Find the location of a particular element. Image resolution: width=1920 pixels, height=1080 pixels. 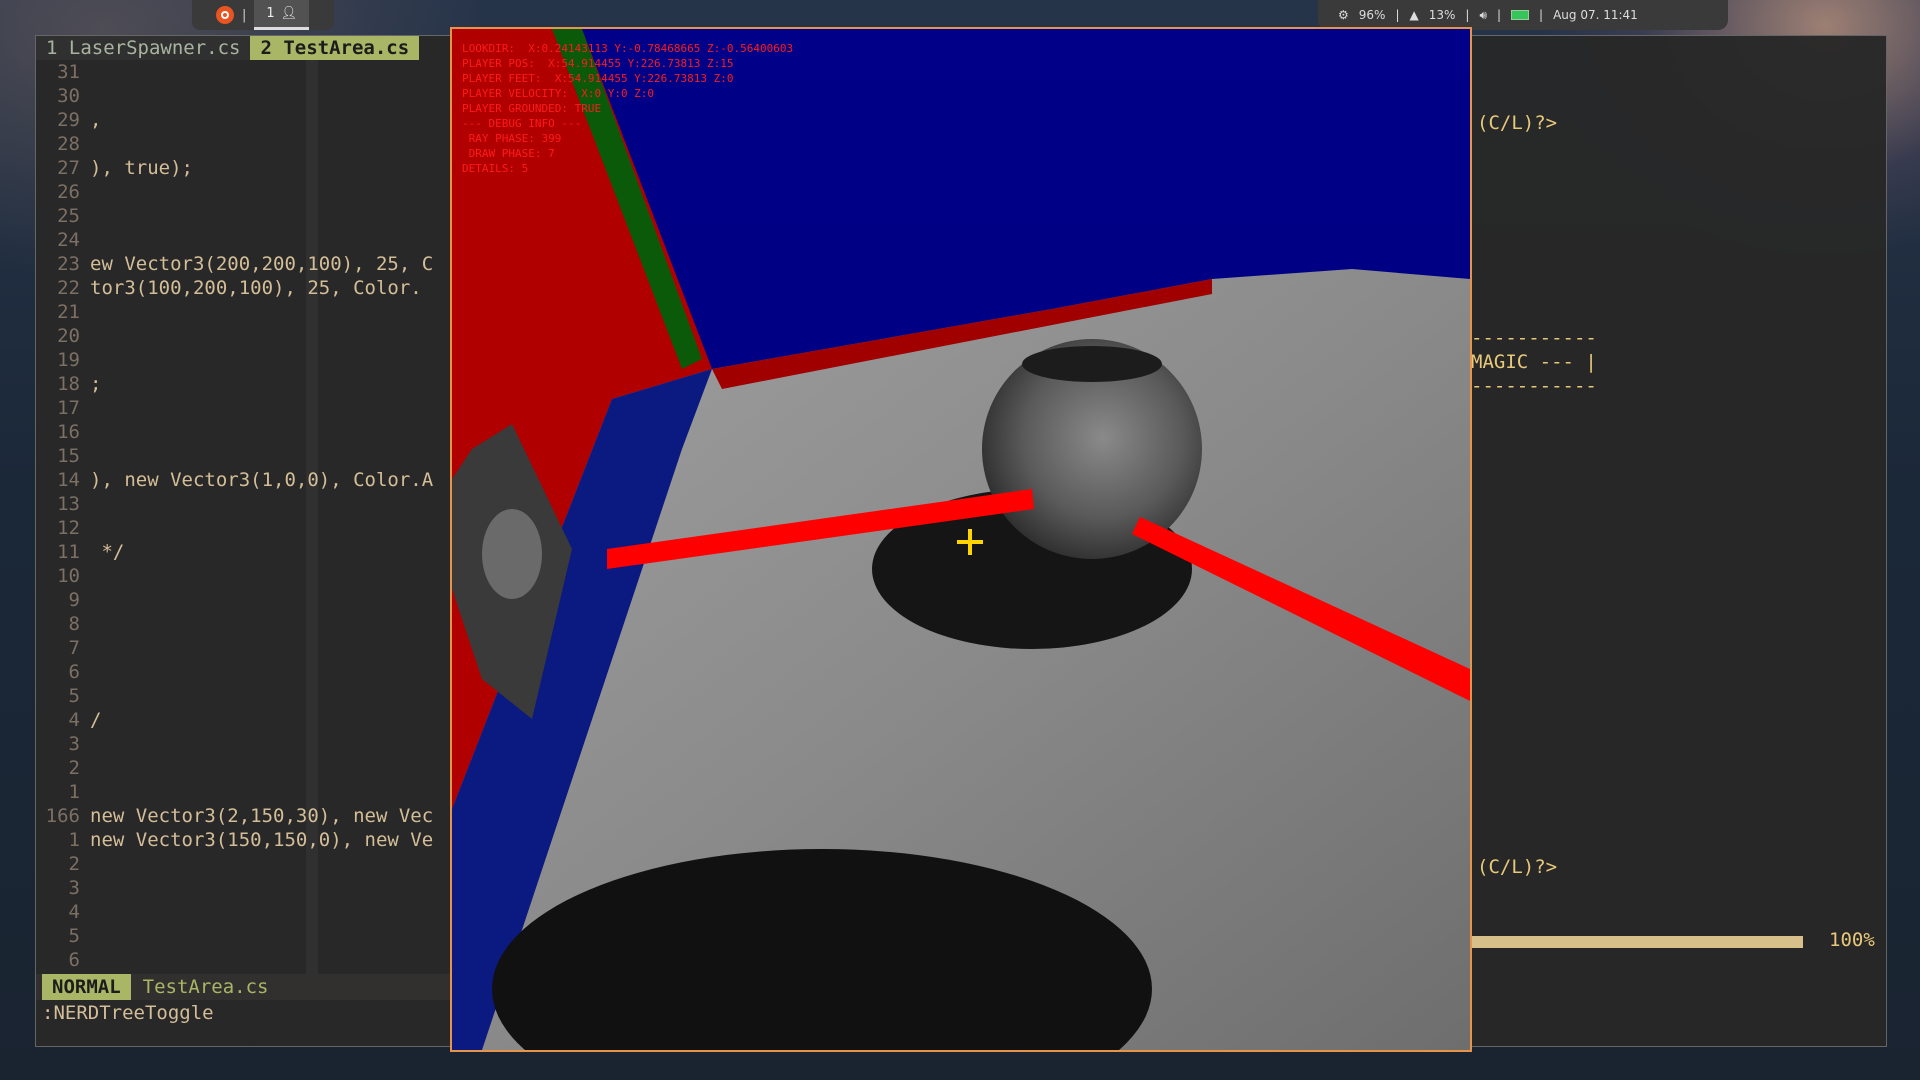

line-number: 8 is located at coordinates (74, 624).